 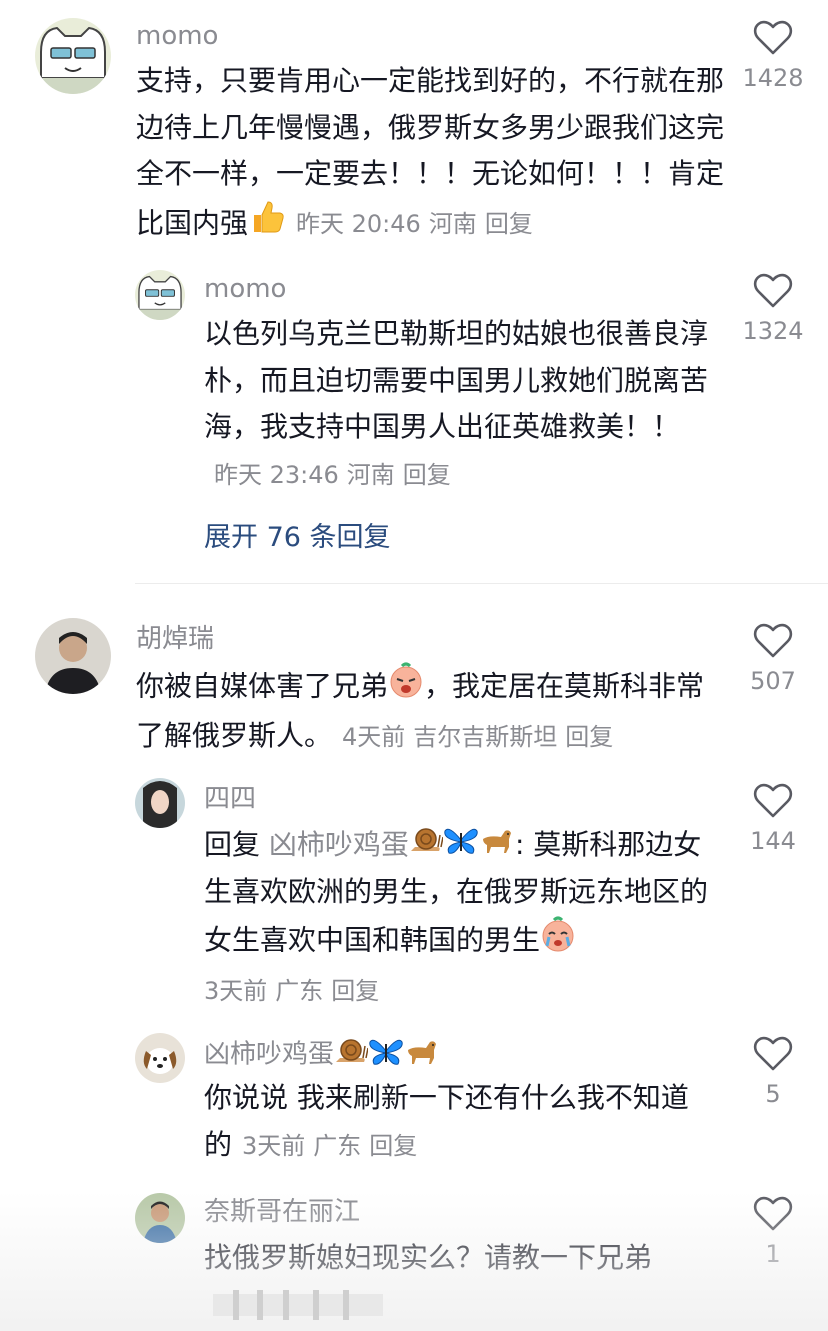 What do you see at coordinates (773, 681) in the screenshot?
I see `like-count: 507` at bounding box center [773, 681].